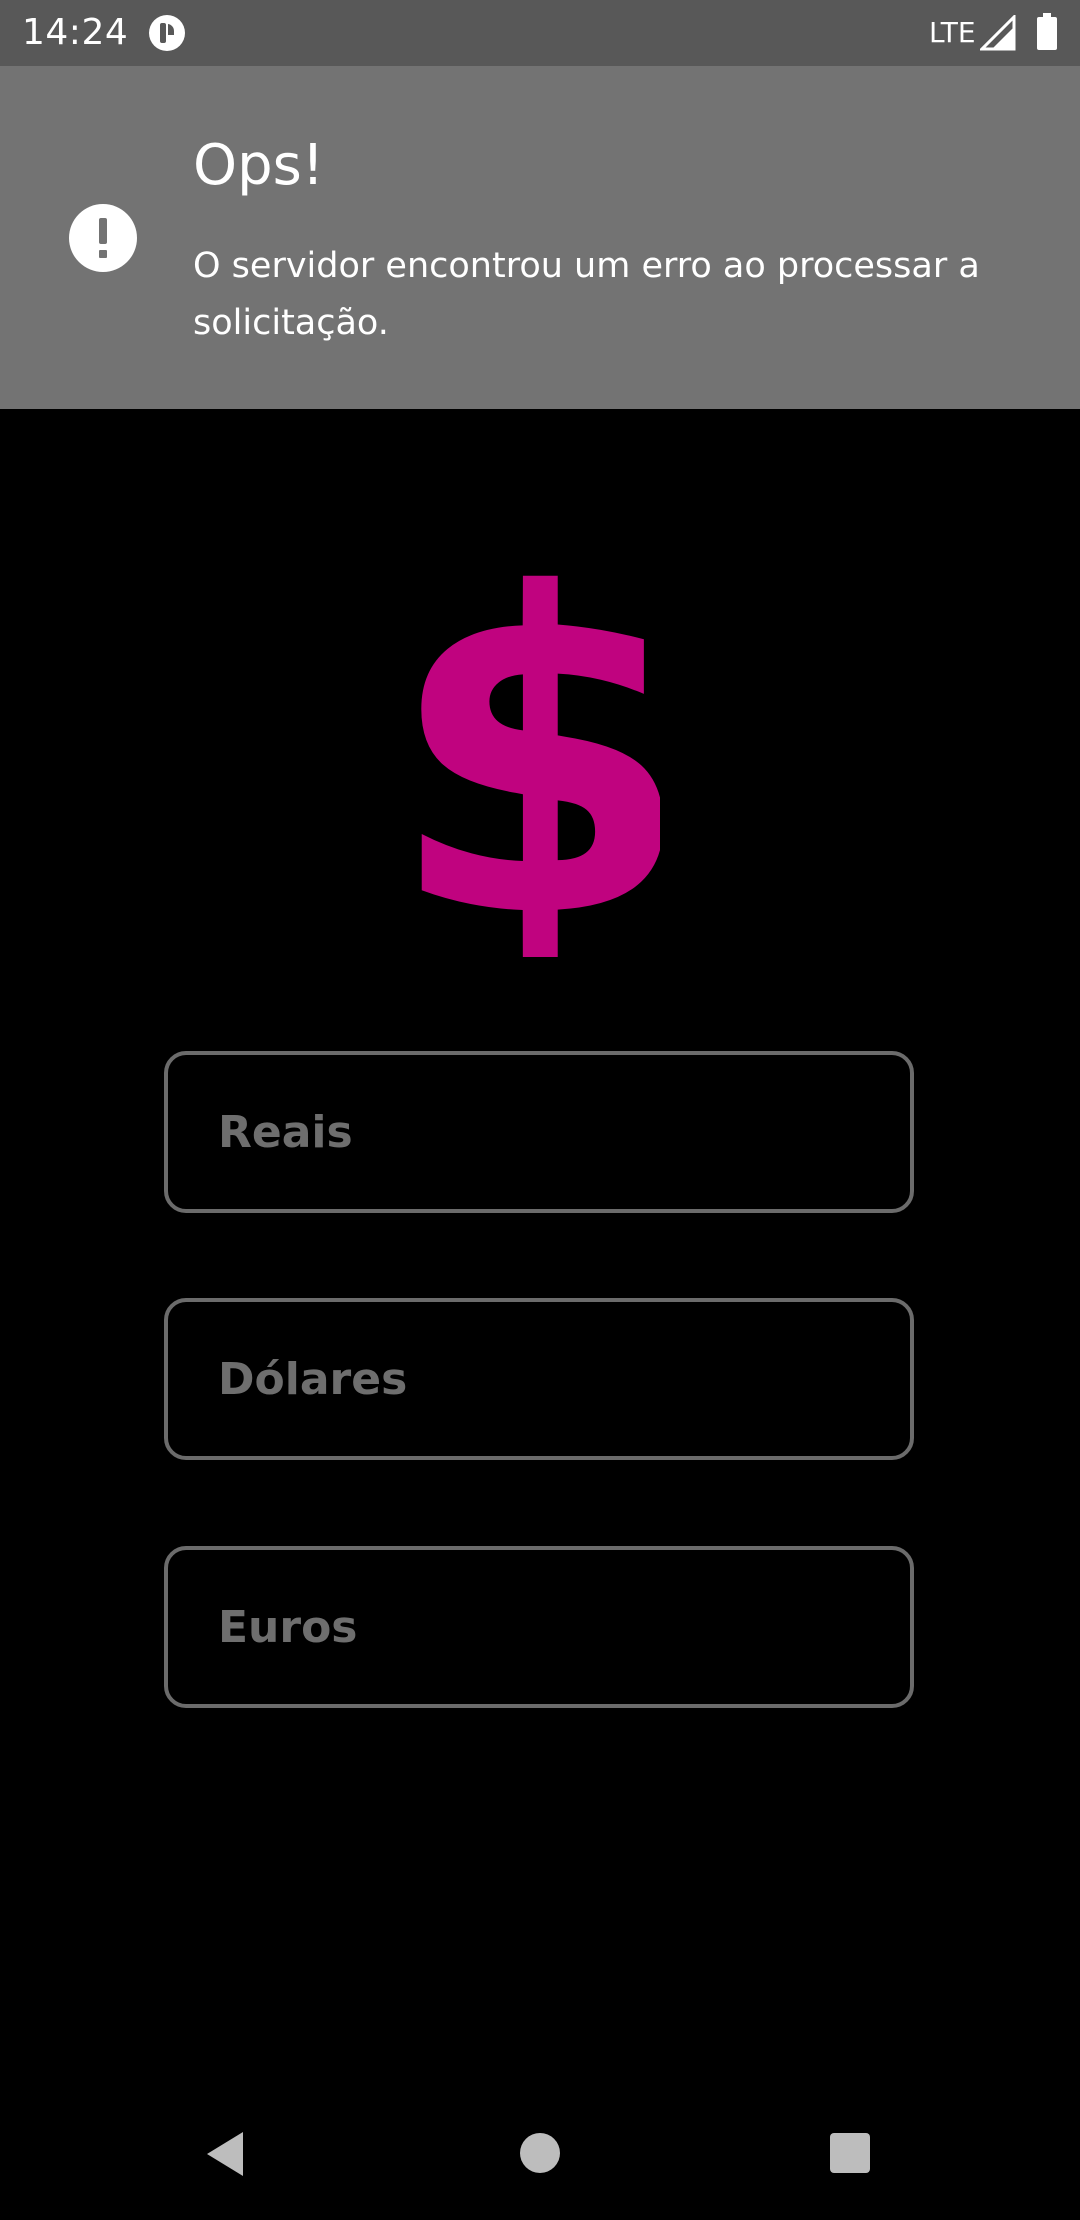 The width and height of the screenshot is (1080, 2220). Describe the element at coordinates (75, 32) in the screenshot. I see `status-time: 14:24` at that location.